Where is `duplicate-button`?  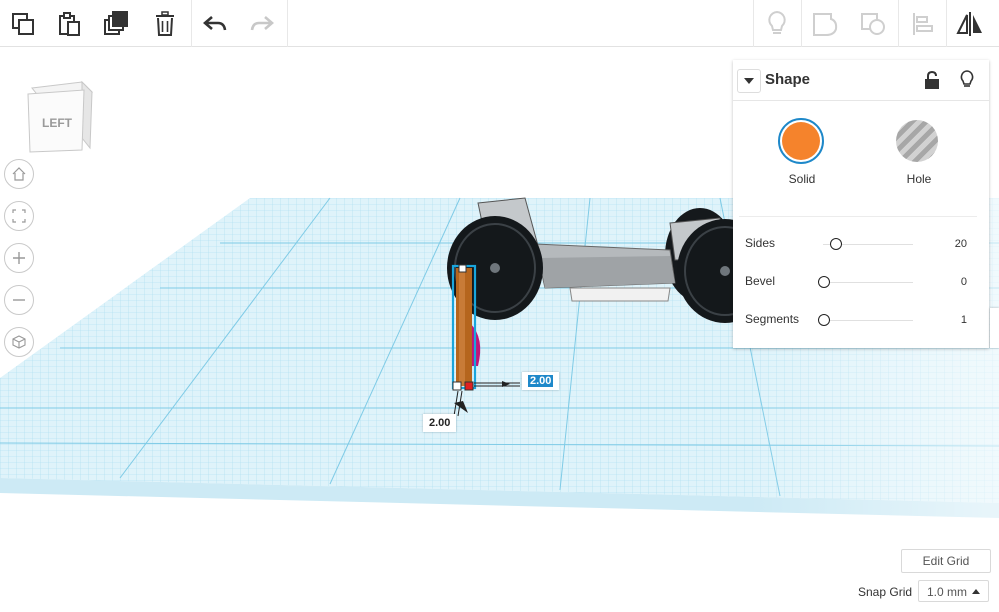 duplicate-button is located at coordinates (117, 23).